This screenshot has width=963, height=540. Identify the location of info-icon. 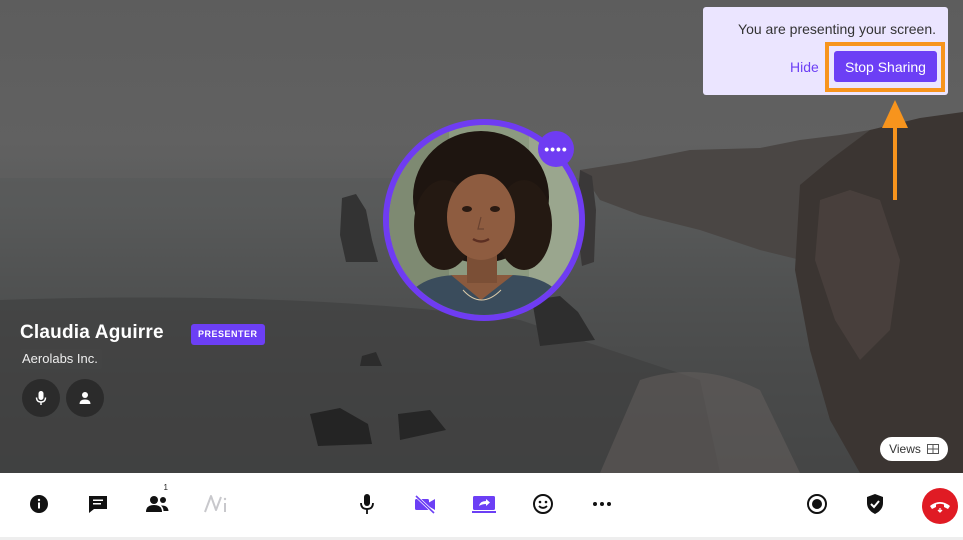
(39, 504).